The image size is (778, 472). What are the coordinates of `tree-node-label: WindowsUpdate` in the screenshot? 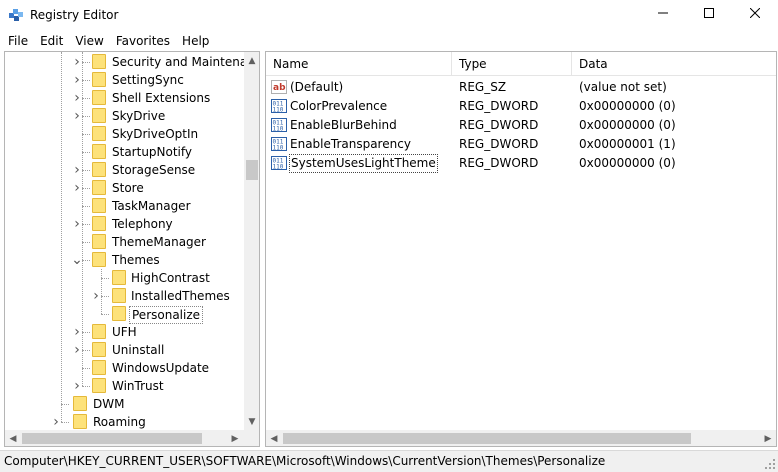 It's located at (161, 368).